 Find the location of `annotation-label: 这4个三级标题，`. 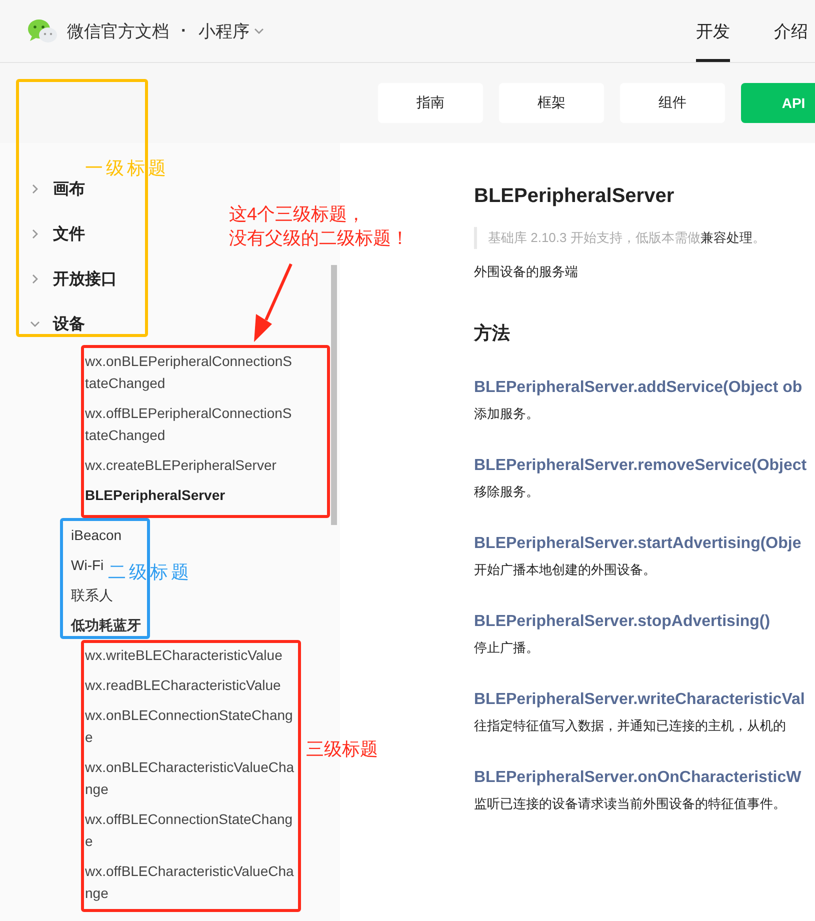

annotation-label: 这4个三级标题， is located at coordinates (297, 214).